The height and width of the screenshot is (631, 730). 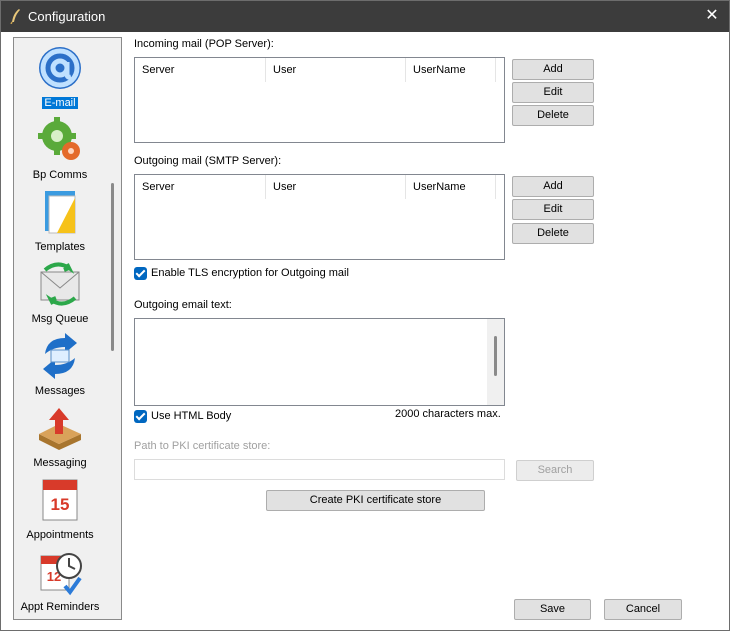 What do you see at coordinates (250, 273) in the screenshot?
I see `tls-checkbox-label: Enable TLS encryption for Outgoing mail` at bounding box center [250, 273].